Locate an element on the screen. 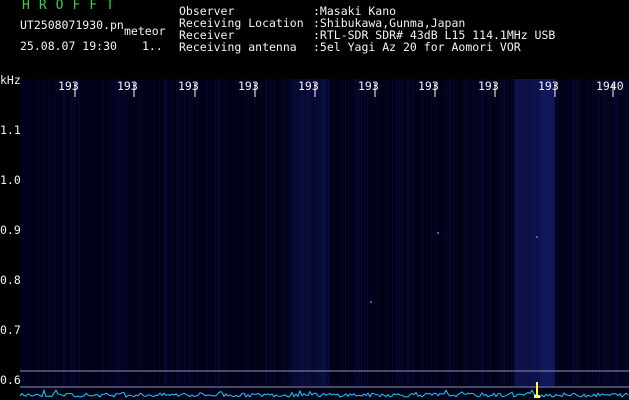 The width and height of the screenshot is (629, 400). app-brand: HROFFT is located at coordinates (72, 6).